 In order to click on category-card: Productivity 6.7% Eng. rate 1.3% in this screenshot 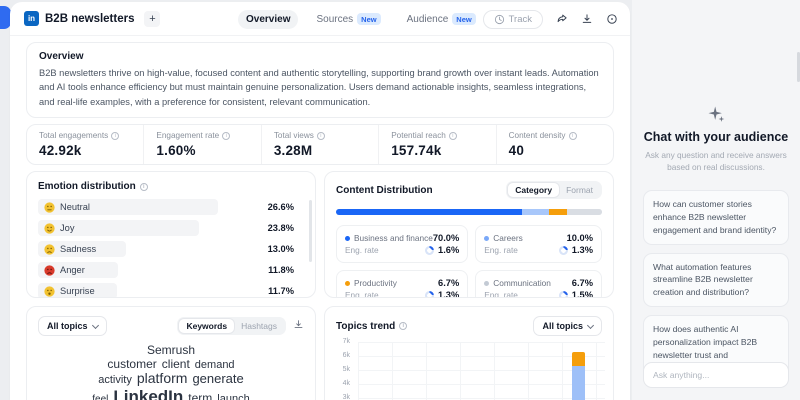, I will do `click(402, 284)`.